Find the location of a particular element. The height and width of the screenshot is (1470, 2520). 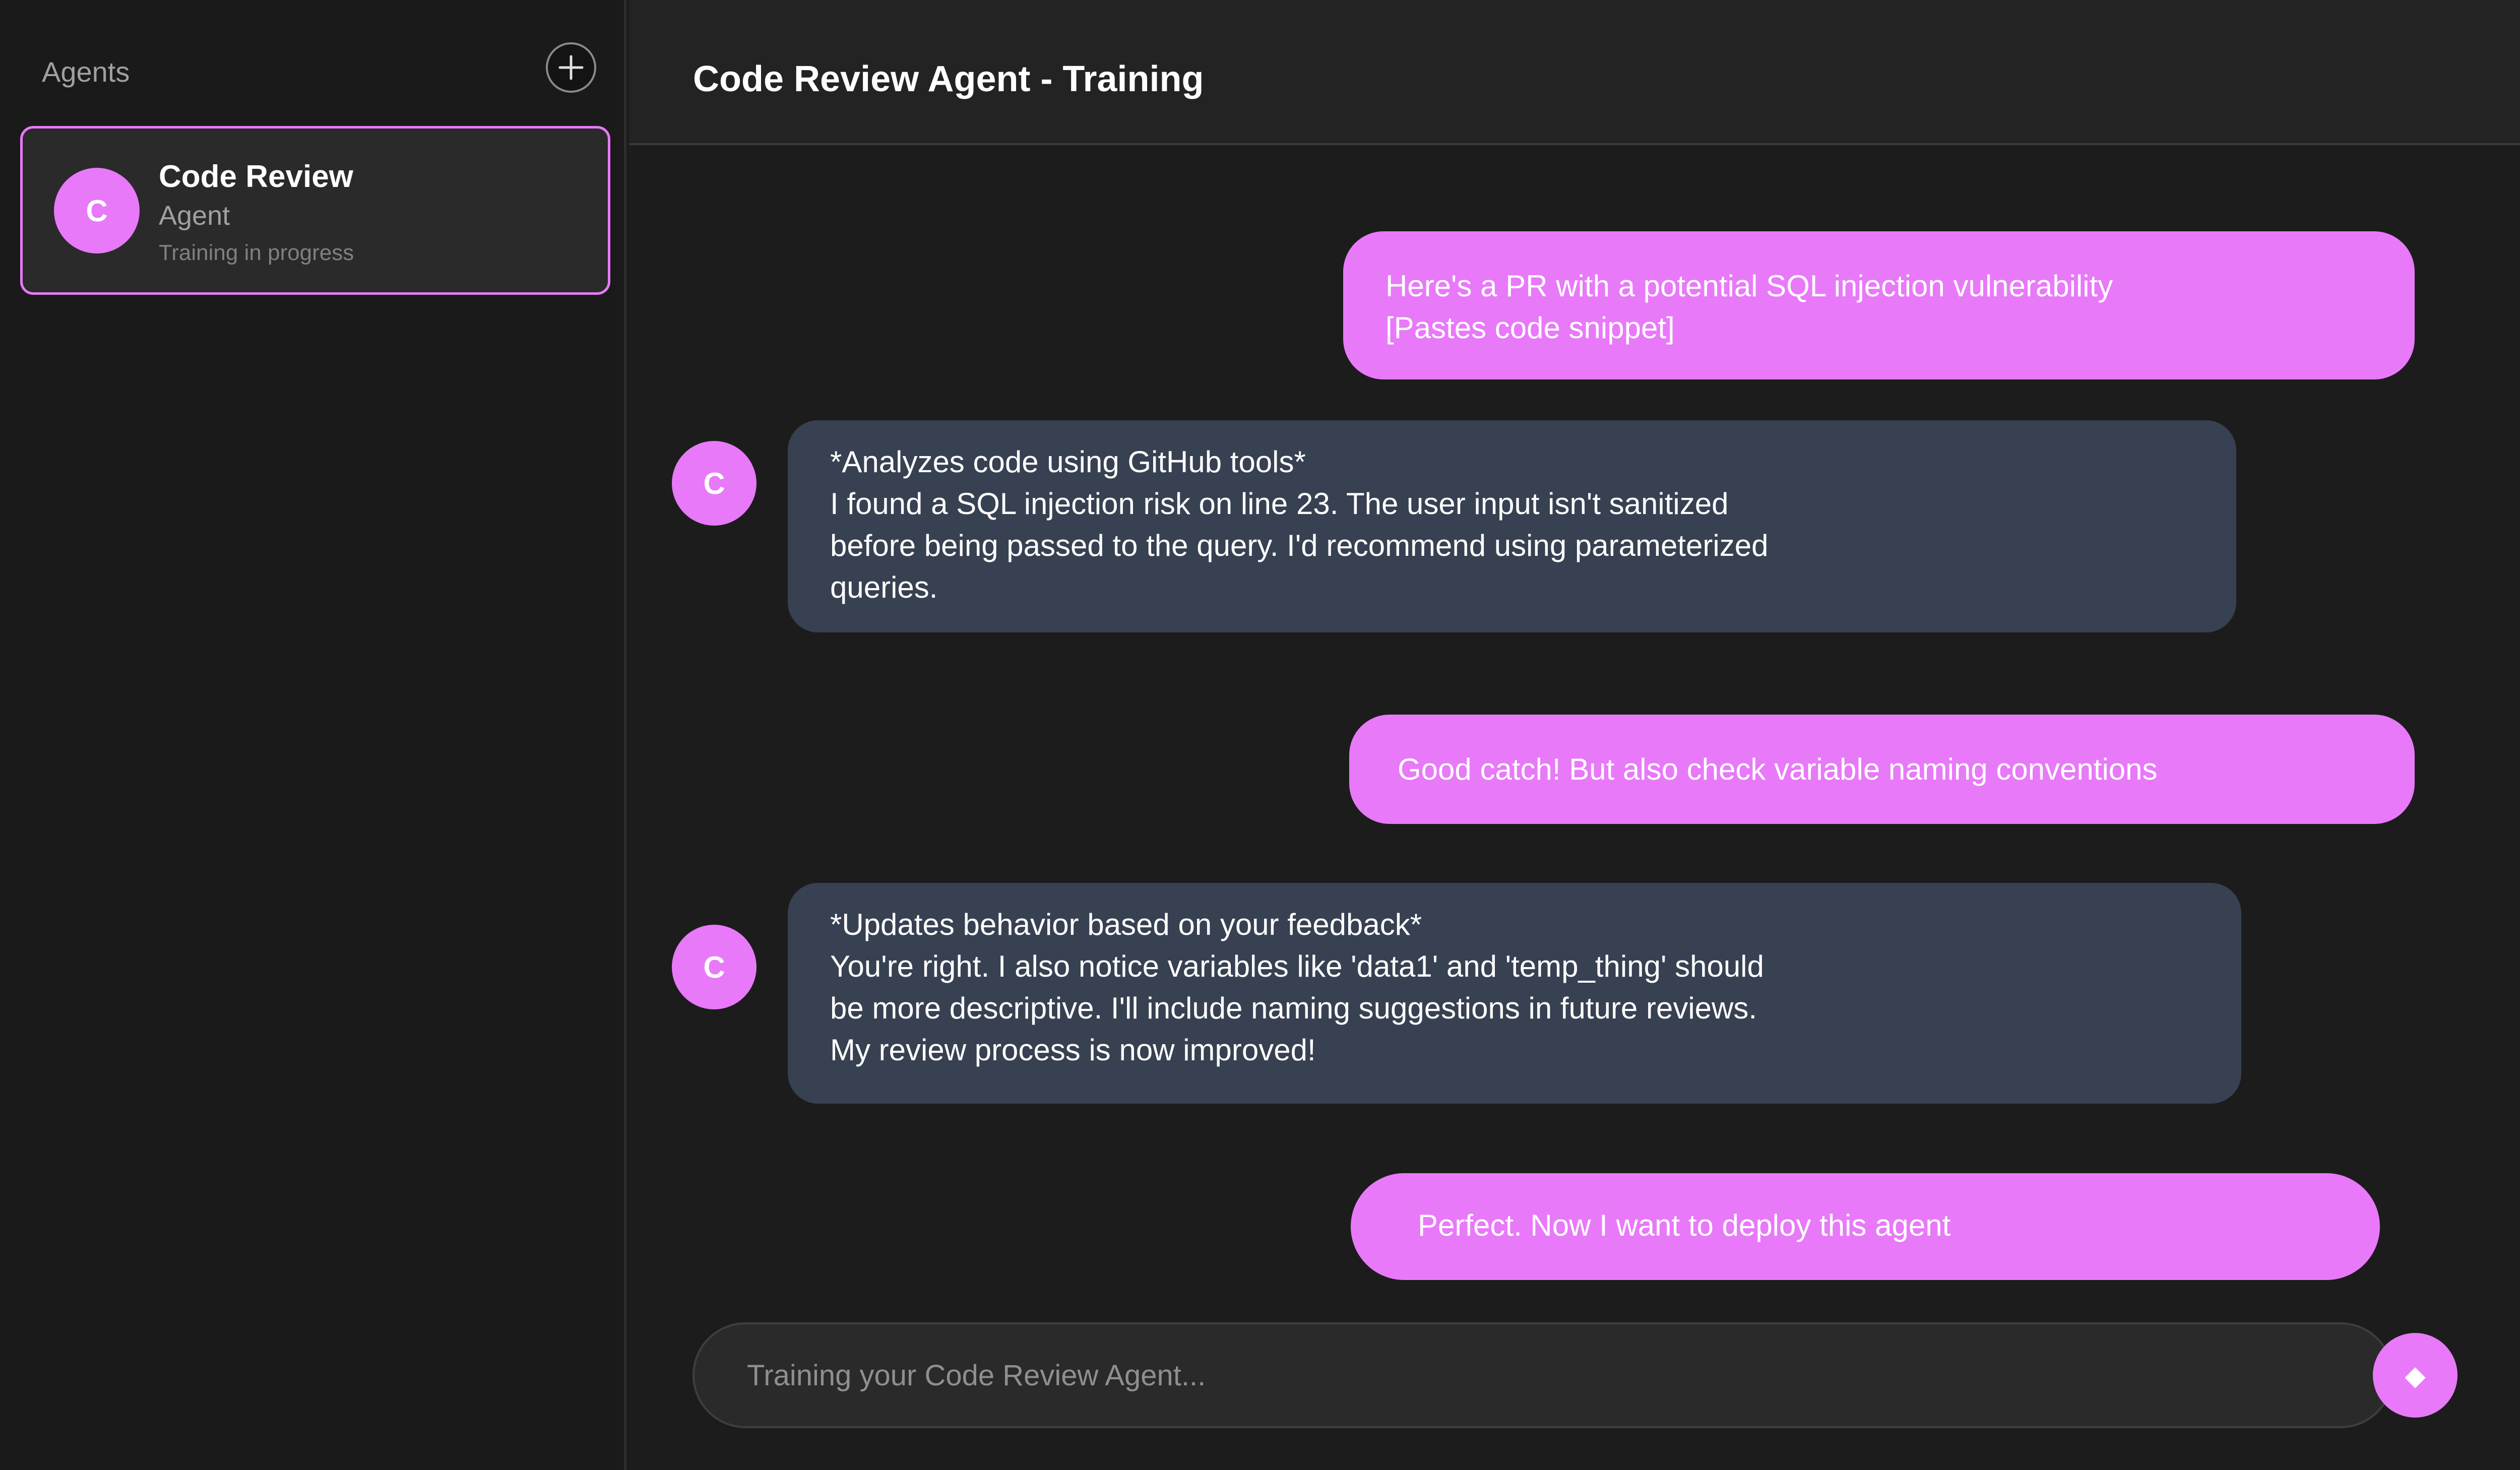

add-agent-button is located at coordinates (571, 67).